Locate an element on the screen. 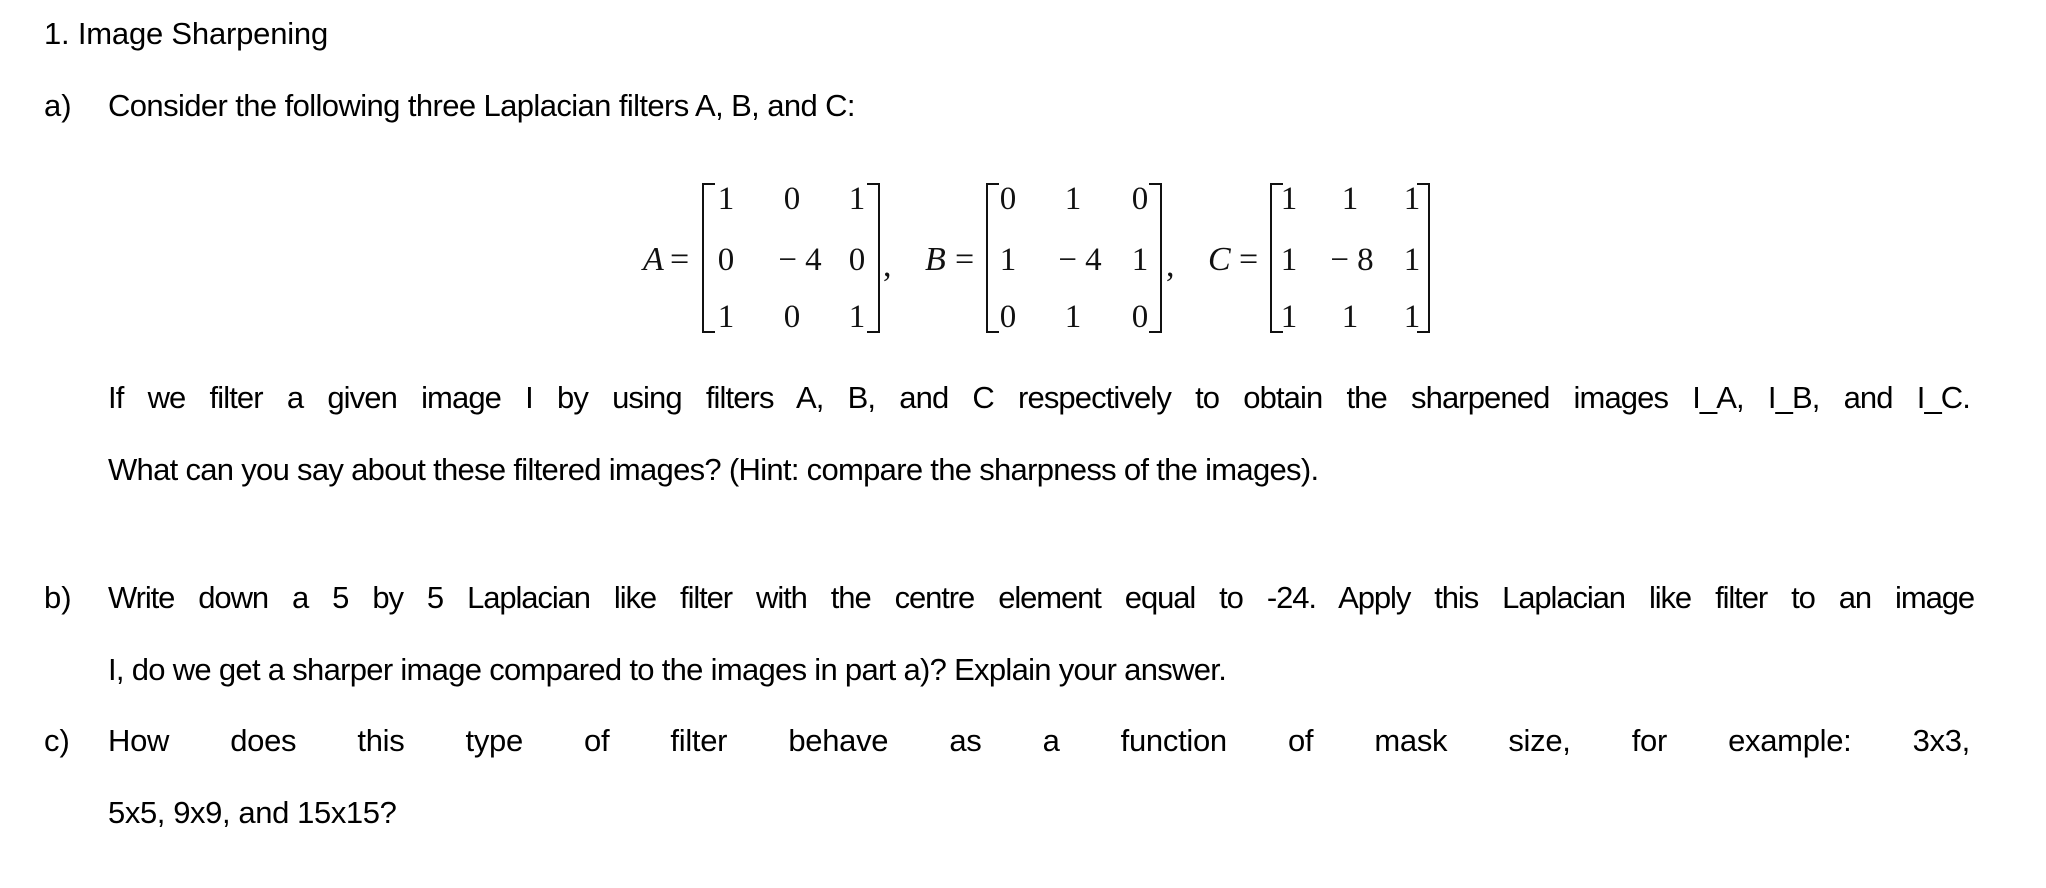 The width and height of the screenshot is (2046, 888). matrix-c-equals: = is located at coordinates (1249, 259).